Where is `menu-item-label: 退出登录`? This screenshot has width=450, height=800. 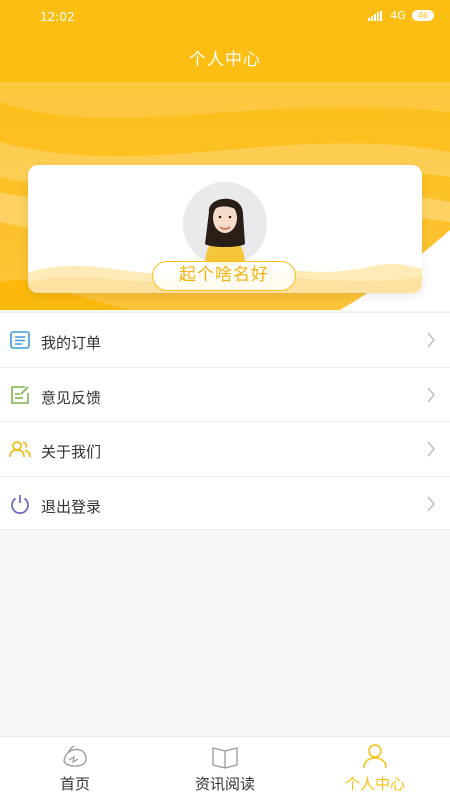
menu-item-label: 退出登录 is located at coordinates (71, 506).